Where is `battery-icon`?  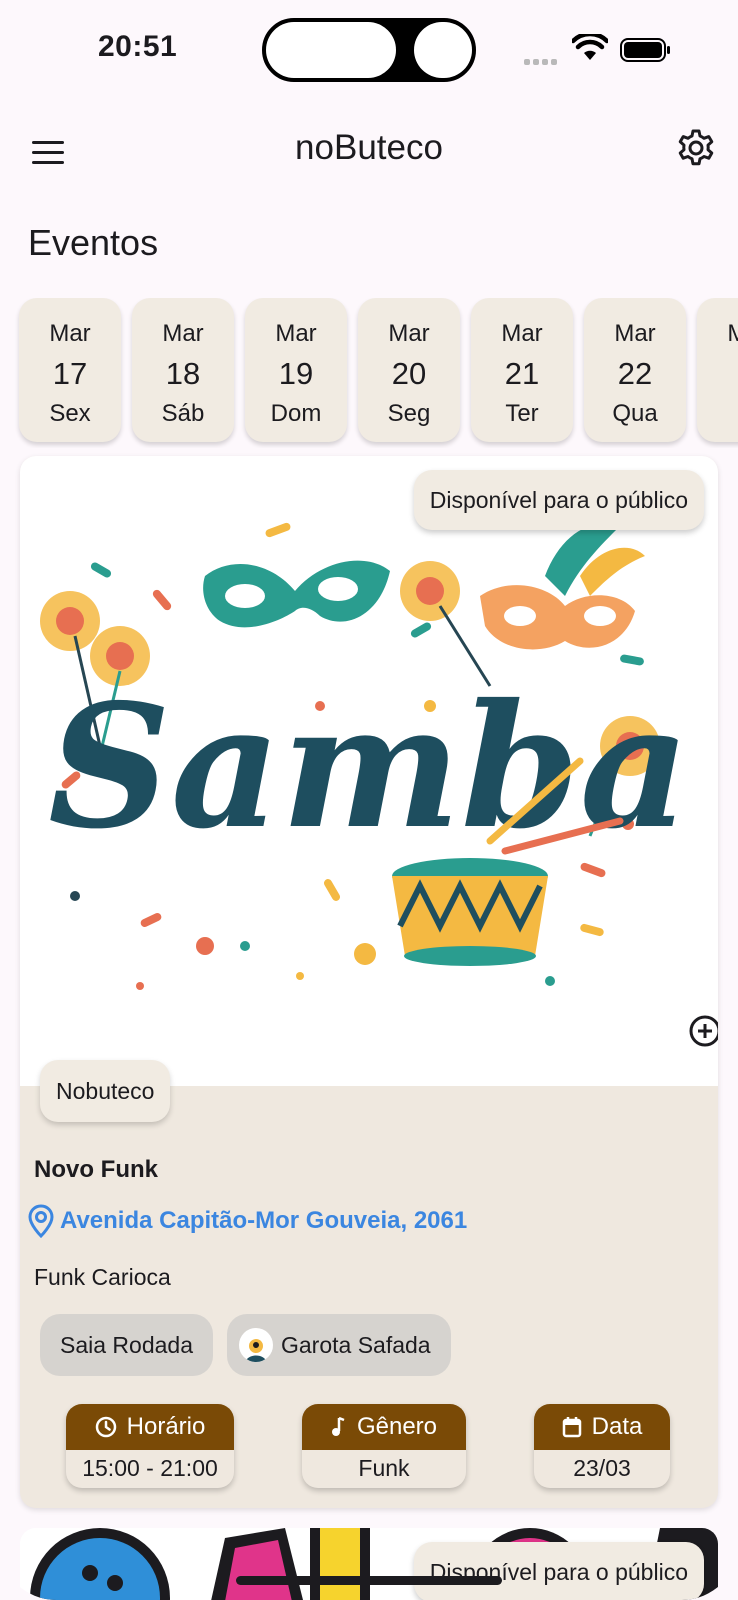
battery-icon is located at coordinates (645, 50).